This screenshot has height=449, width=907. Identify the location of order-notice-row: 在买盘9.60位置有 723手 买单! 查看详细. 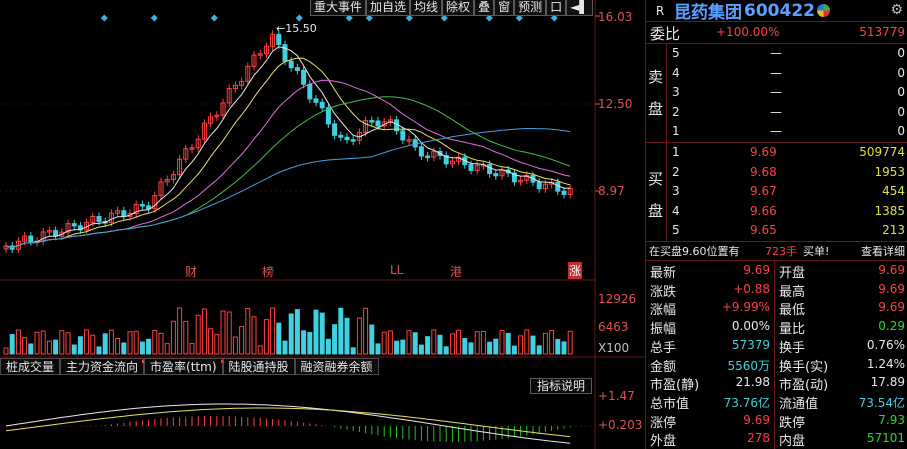
(776, 250).